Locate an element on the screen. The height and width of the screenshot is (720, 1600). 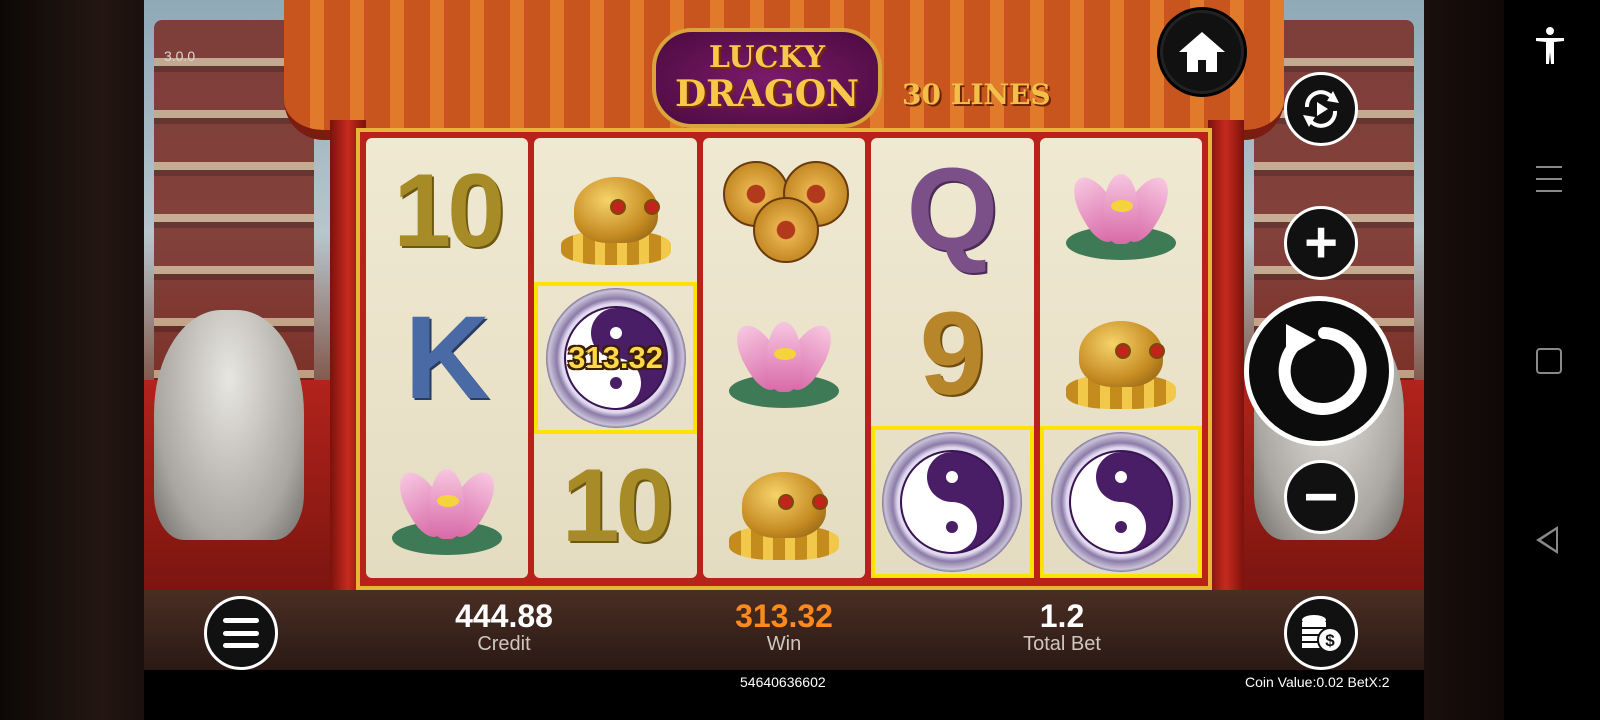
chinese-coins-icon is located at coordinates (784, 212).